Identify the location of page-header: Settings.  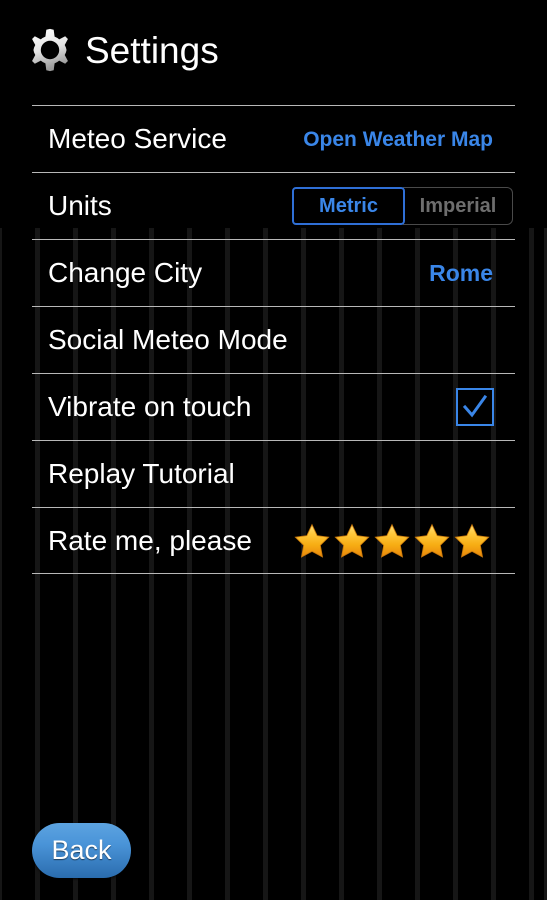
(273, 50).